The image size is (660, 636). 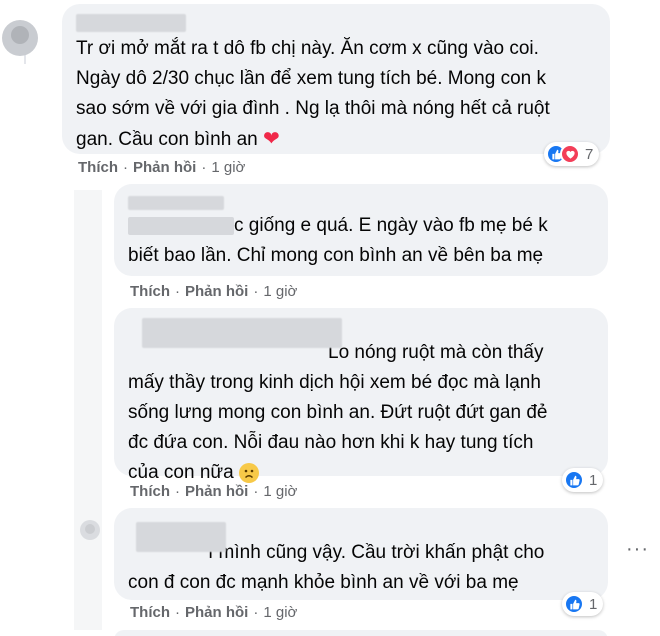 What do you see at coordinates (88, 410) in the screenshot?
I see `thread-line` at bounding box center [88, 410].